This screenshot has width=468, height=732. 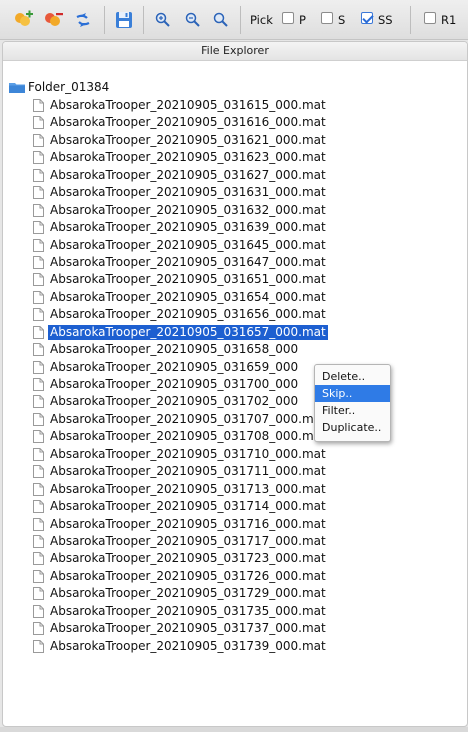 What do you see at coordinates (248, 297) in the screenshot?
I see `file-row: AbsarokaTrooper_20210905_031654_000.mat` at bounding box center [248, 297].